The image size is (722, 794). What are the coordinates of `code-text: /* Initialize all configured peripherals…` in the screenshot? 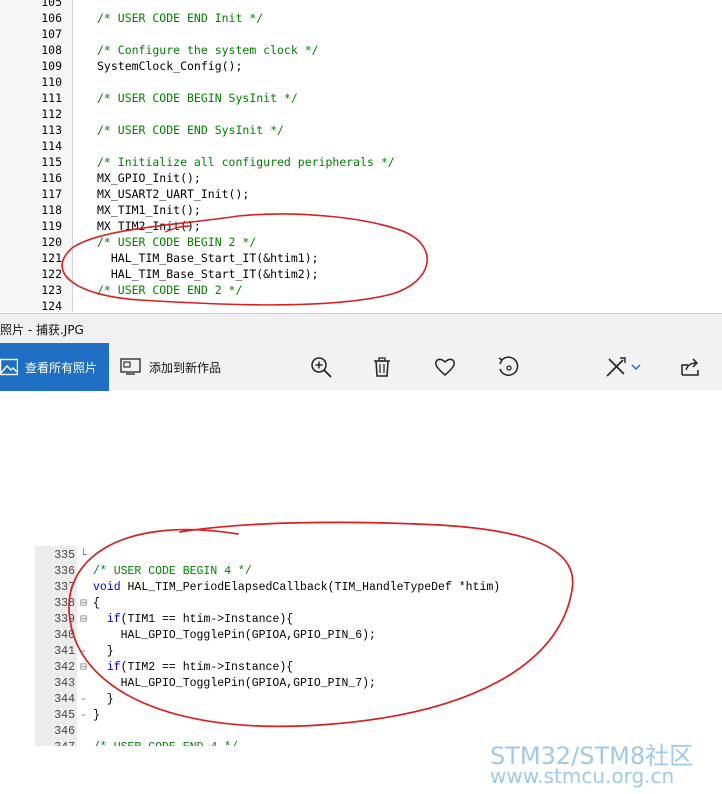 It's located at (246, 162).